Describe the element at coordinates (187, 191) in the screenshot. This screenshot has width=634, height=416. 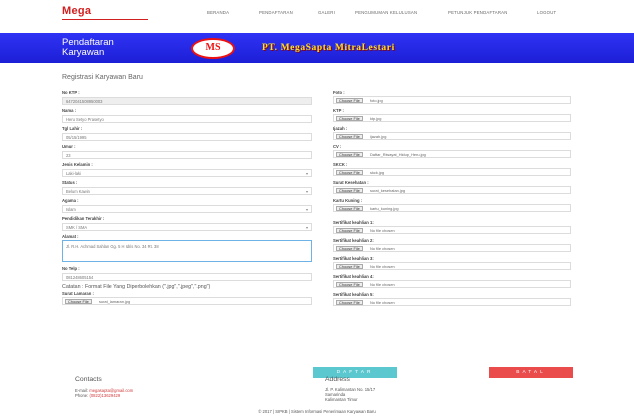
I see `status-select: Belum Kawin ▾` at that location.